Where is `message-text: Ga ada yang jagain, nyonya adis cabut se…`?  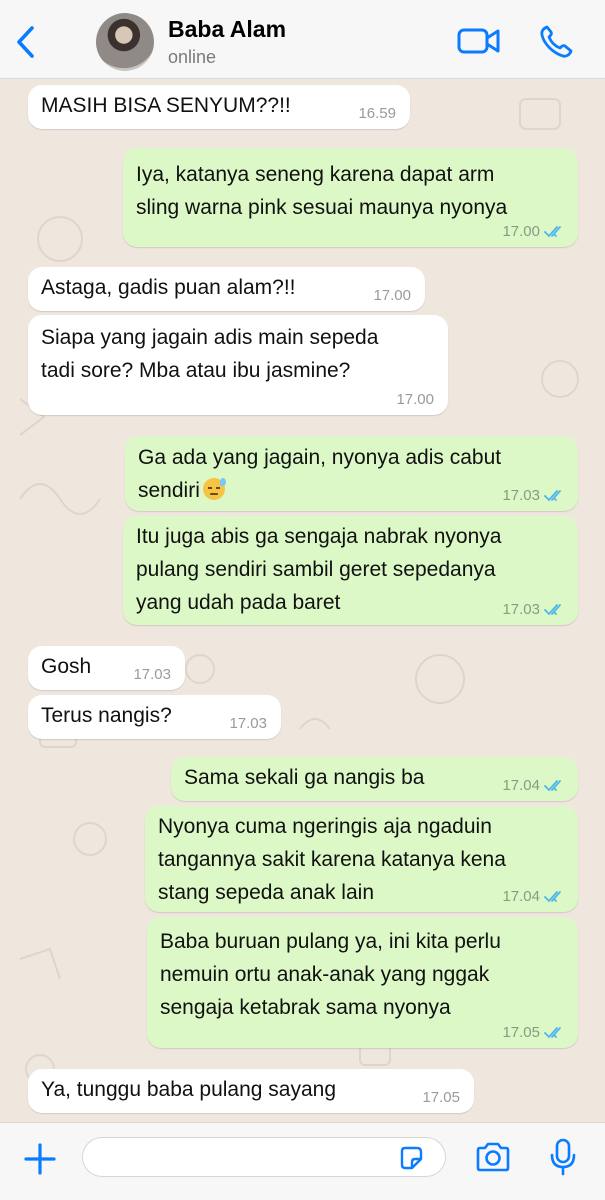
message-text: Ga ada yang jagain, nyonya adis cabut se… is located at coordinates (319, 474).